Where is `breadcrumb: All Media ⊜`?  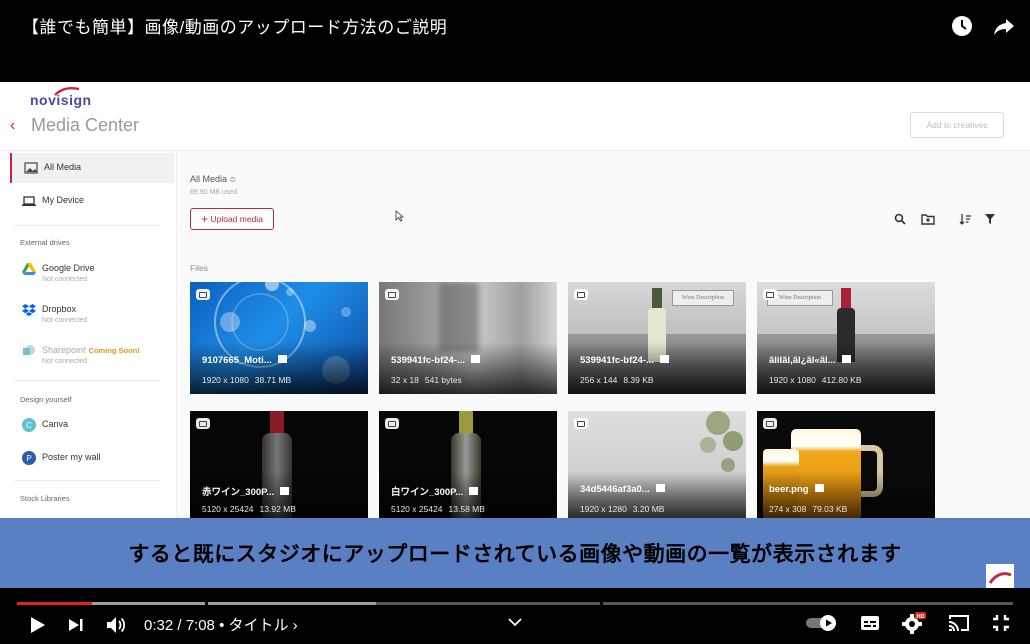 breadcrumb: All Media ⊜ is located at coordinates (213, 179).